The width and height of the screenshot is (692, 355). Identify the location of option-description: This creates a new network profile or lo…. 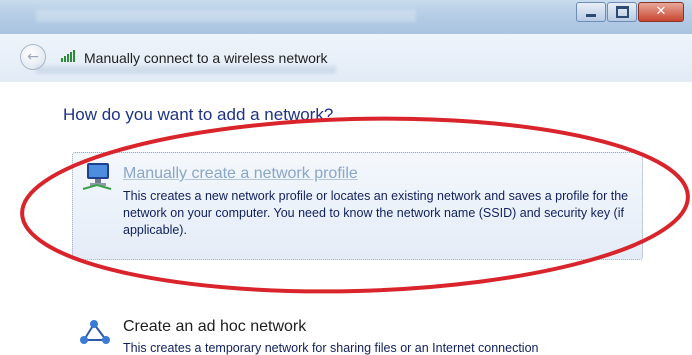
(376, 213).